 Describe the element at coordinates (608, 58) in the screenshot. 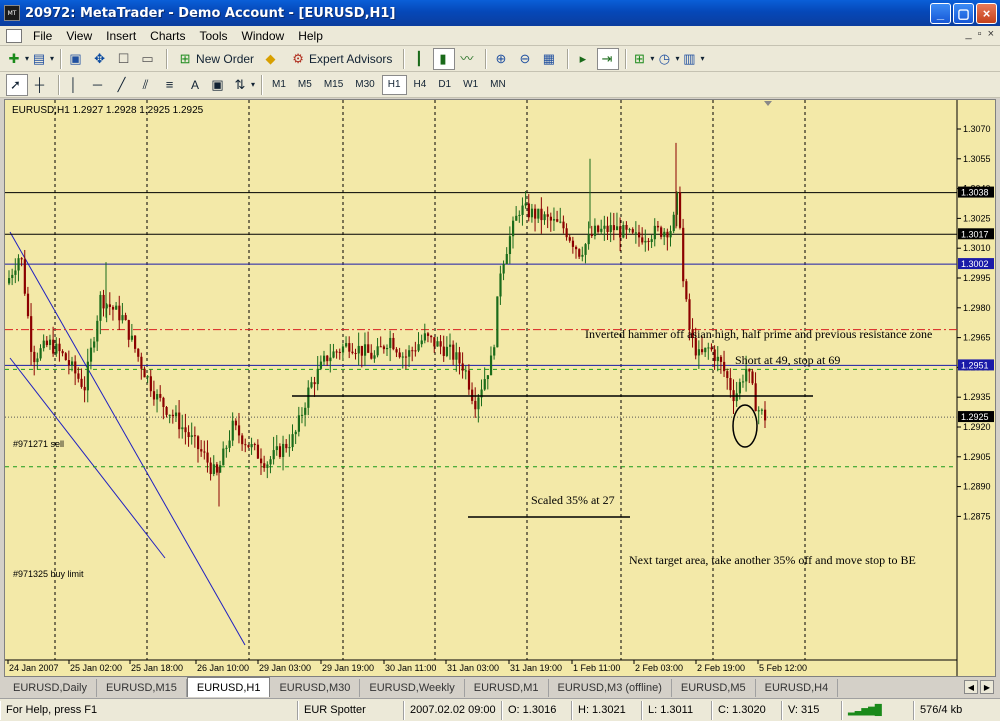

I see `chart-shift-button: ⇥` at that location.